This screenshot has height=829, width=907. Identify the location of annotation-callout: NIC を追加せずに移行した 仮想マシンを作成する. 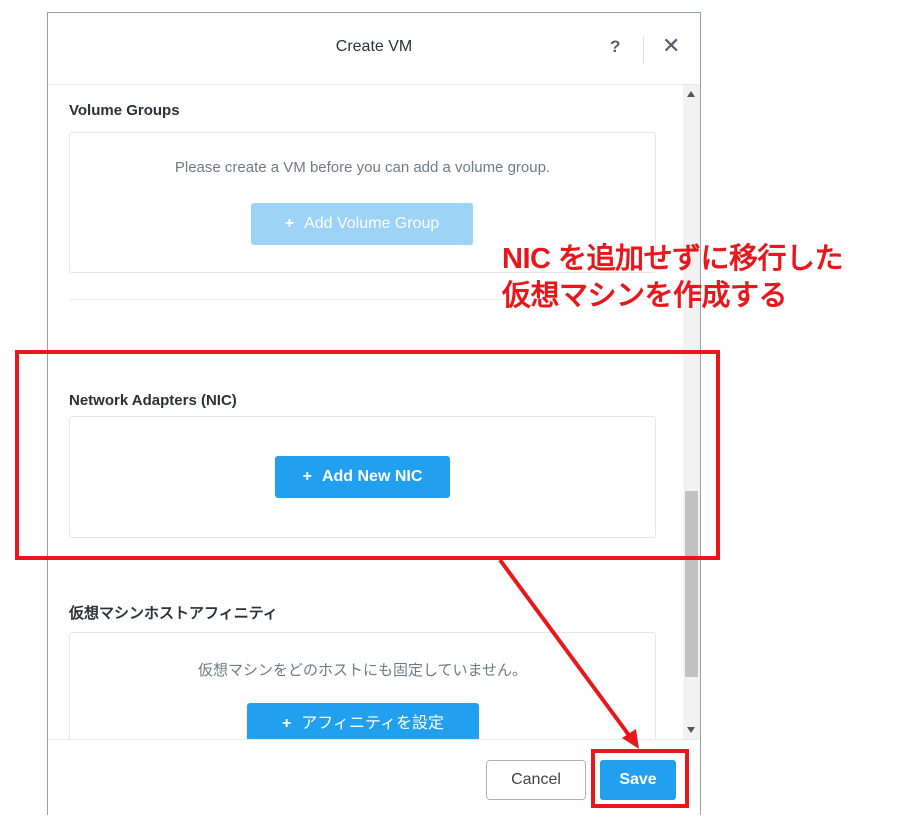
(673, 278).